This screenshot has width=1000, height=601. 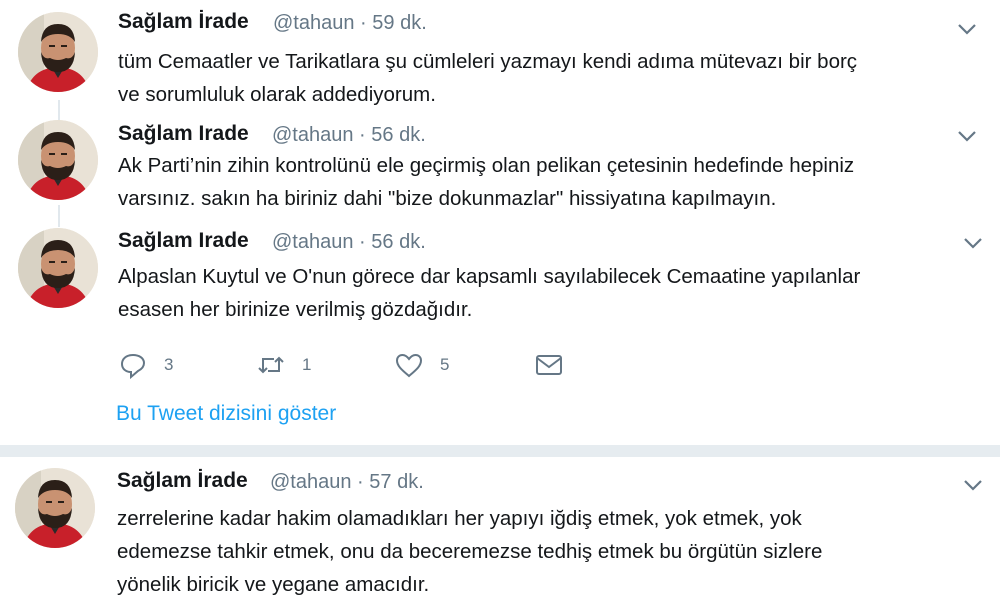 What do you see at coordinates (409, 365) in the screenshot?
I see `heart-icon` at bounding box center [409, 365].